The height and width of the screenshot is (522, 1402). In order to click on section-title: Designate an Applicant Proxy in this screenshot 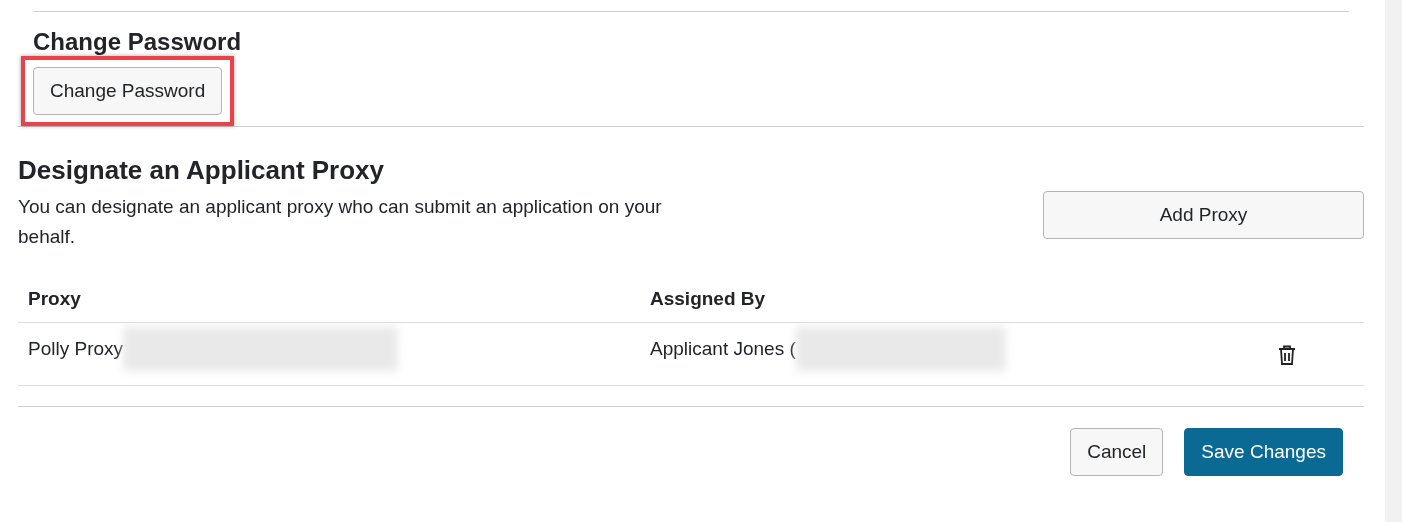, I will do `click(202, 170)`.